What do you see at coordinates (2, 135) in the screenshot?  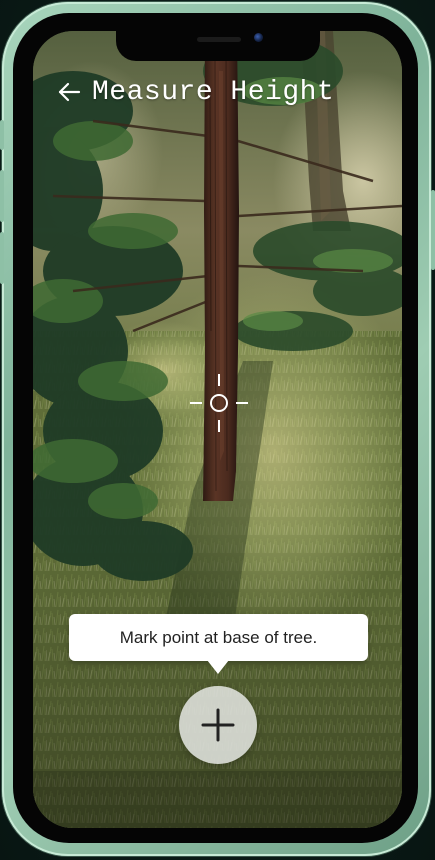 I see `phone-side-button` at bounding box center [2, 135].